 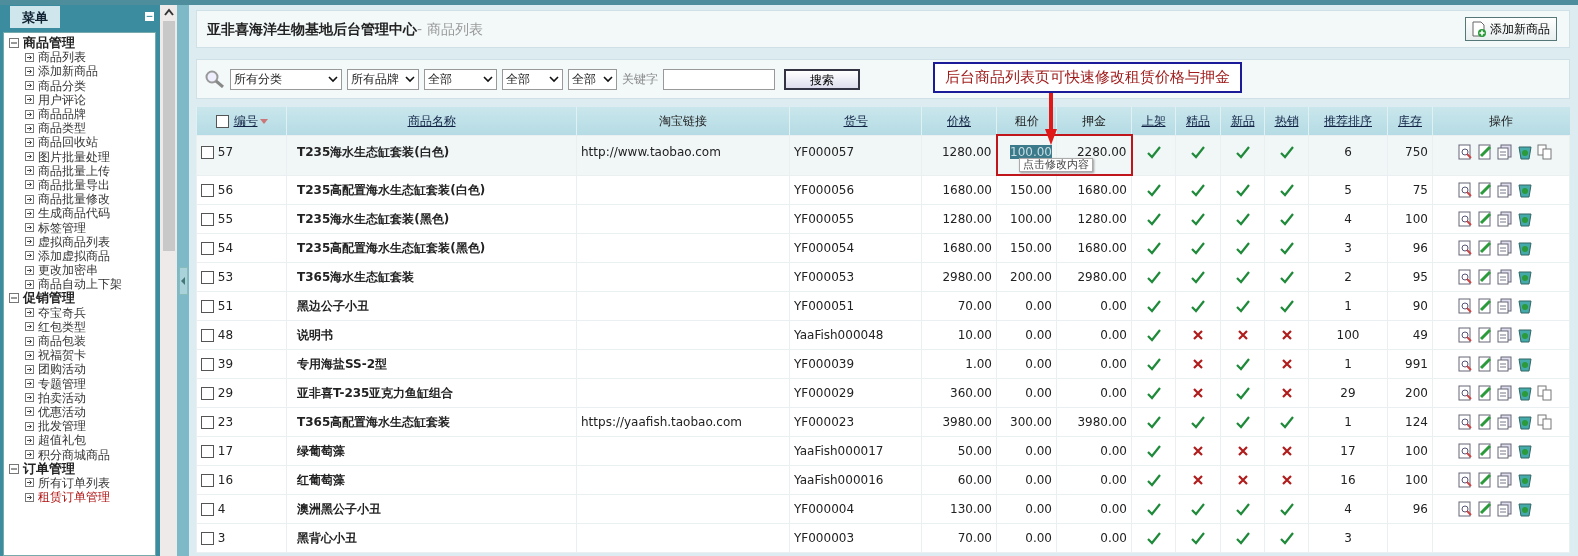 I want to click on menu-item: 添加新商品, so click(x=68, y=71).